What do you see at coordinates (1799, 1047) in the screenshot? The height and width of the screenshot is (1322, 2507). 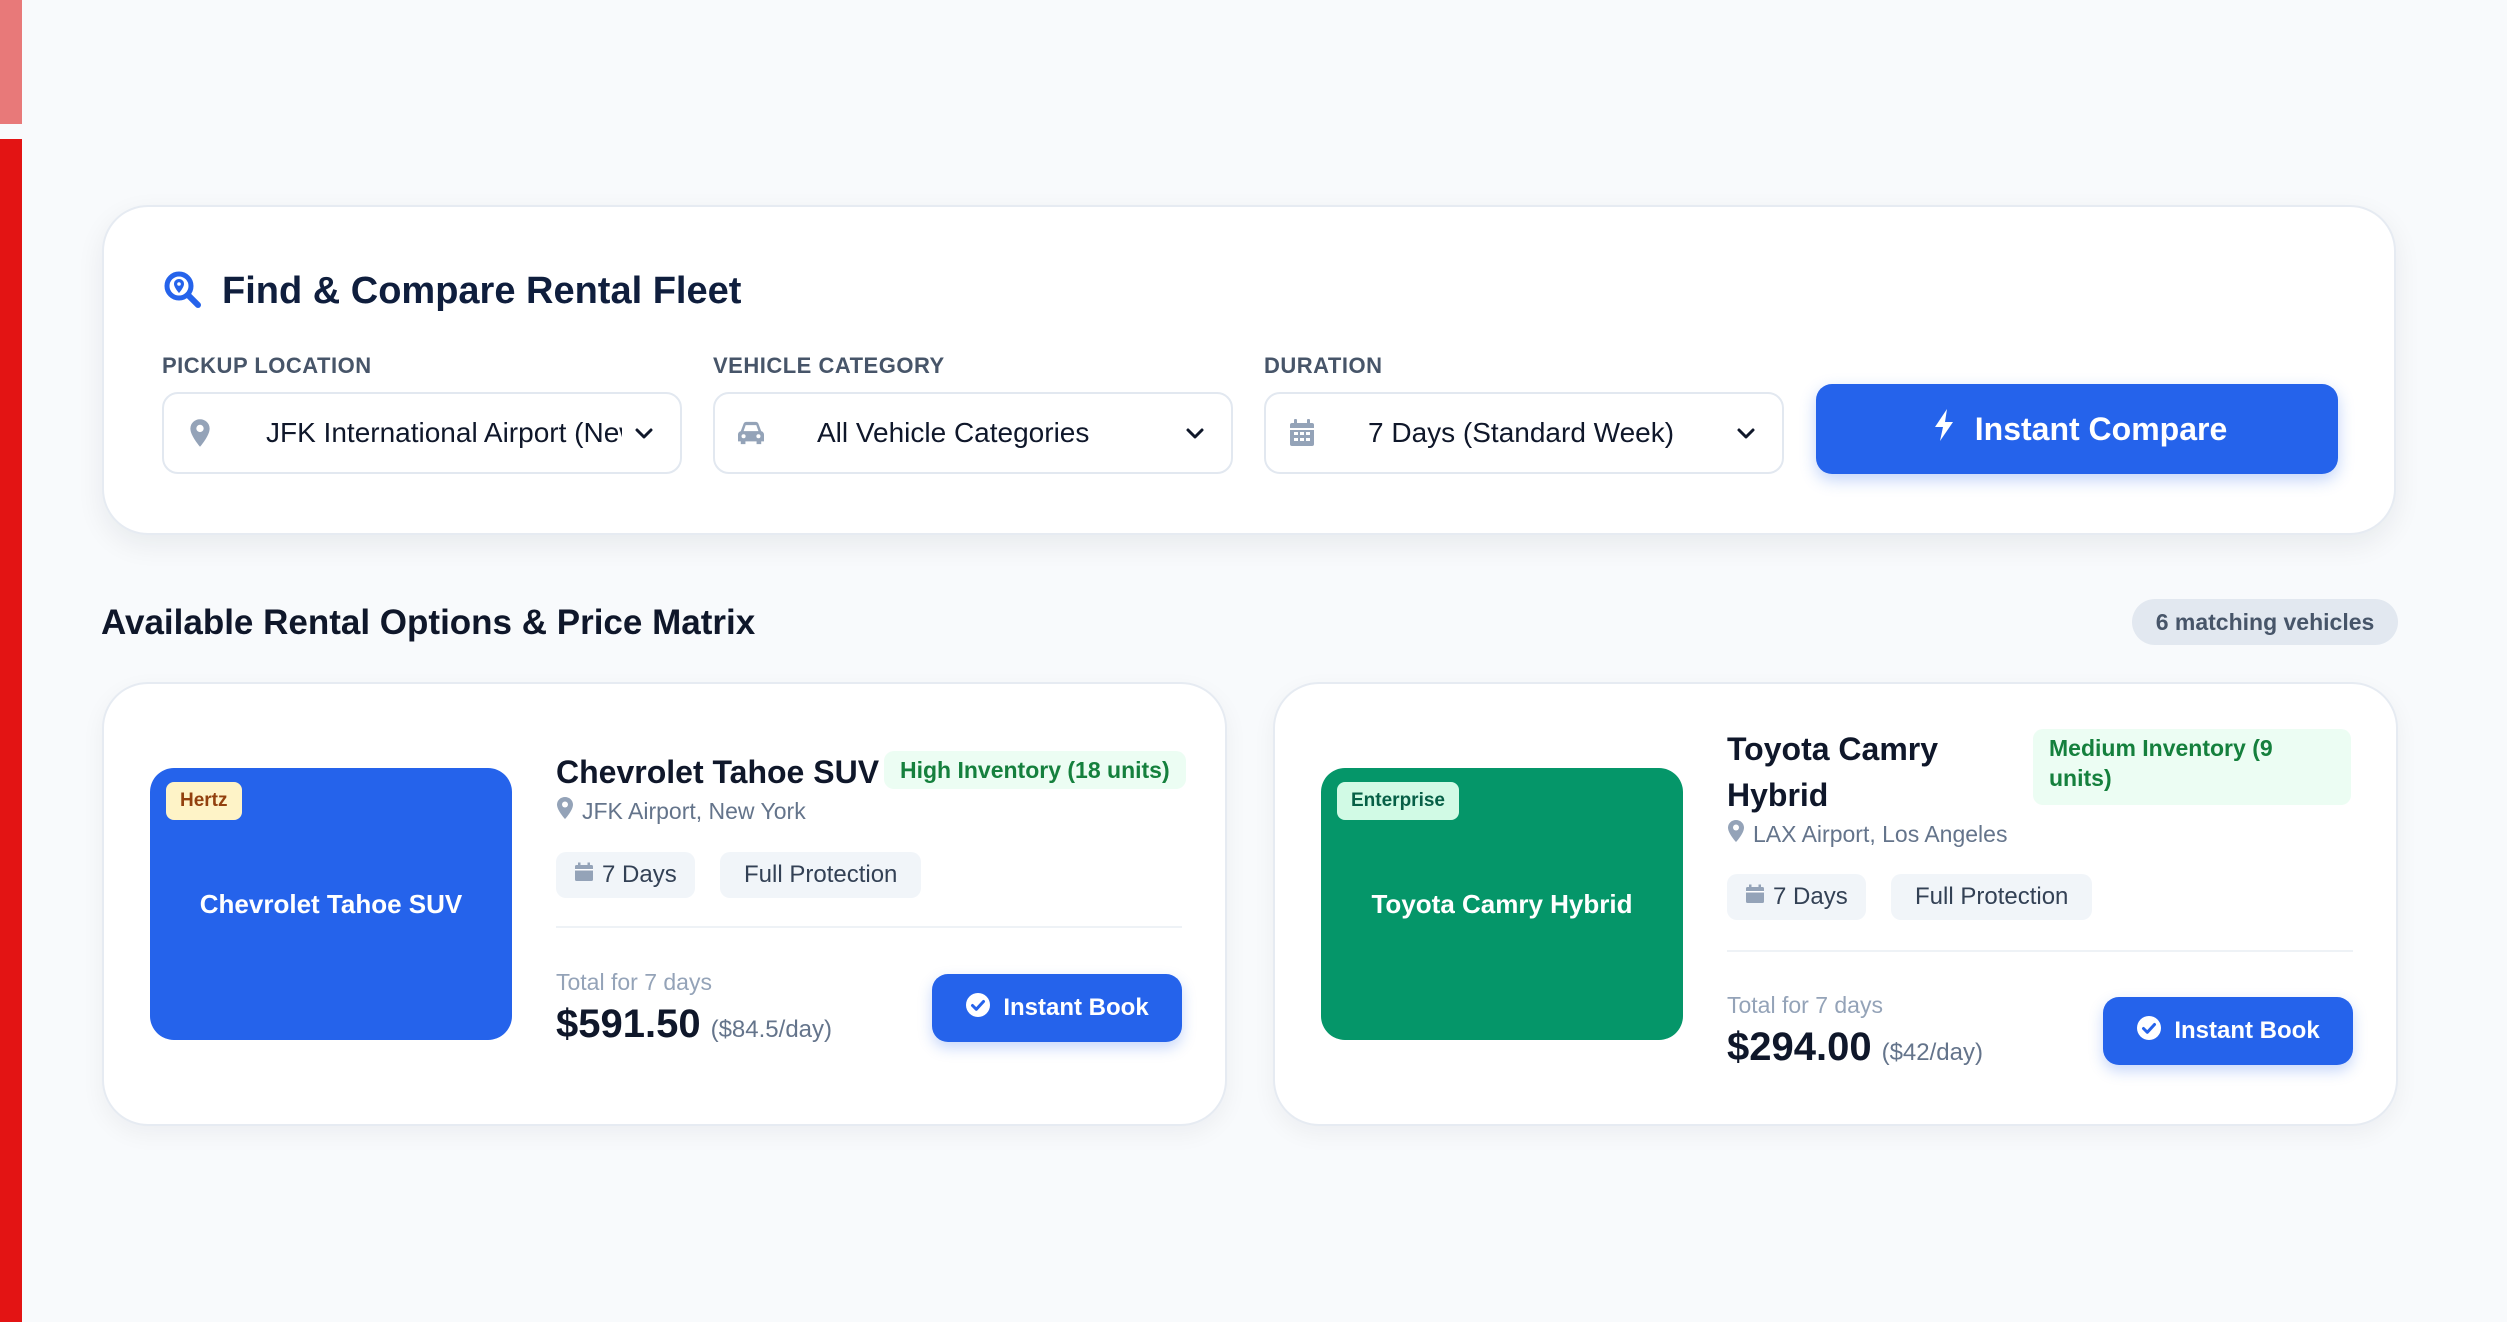 I see `total-price: $294.00` at bounding box center [1799, 1047].